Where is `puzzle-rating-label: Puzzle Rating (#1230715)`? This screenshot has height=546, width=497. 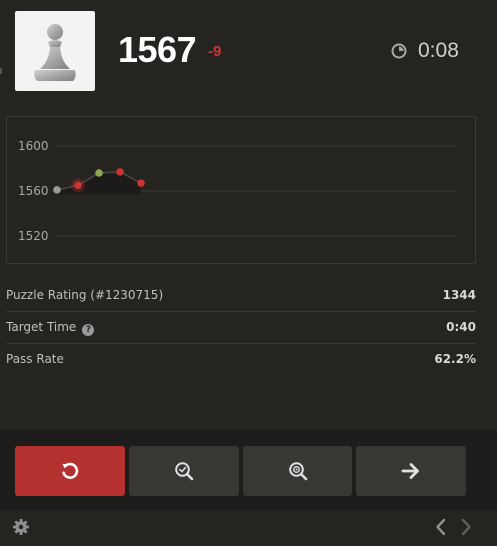 puzzle-rating-label: Puzzle Rating (#1230715) is located at coordinates (85, 295).